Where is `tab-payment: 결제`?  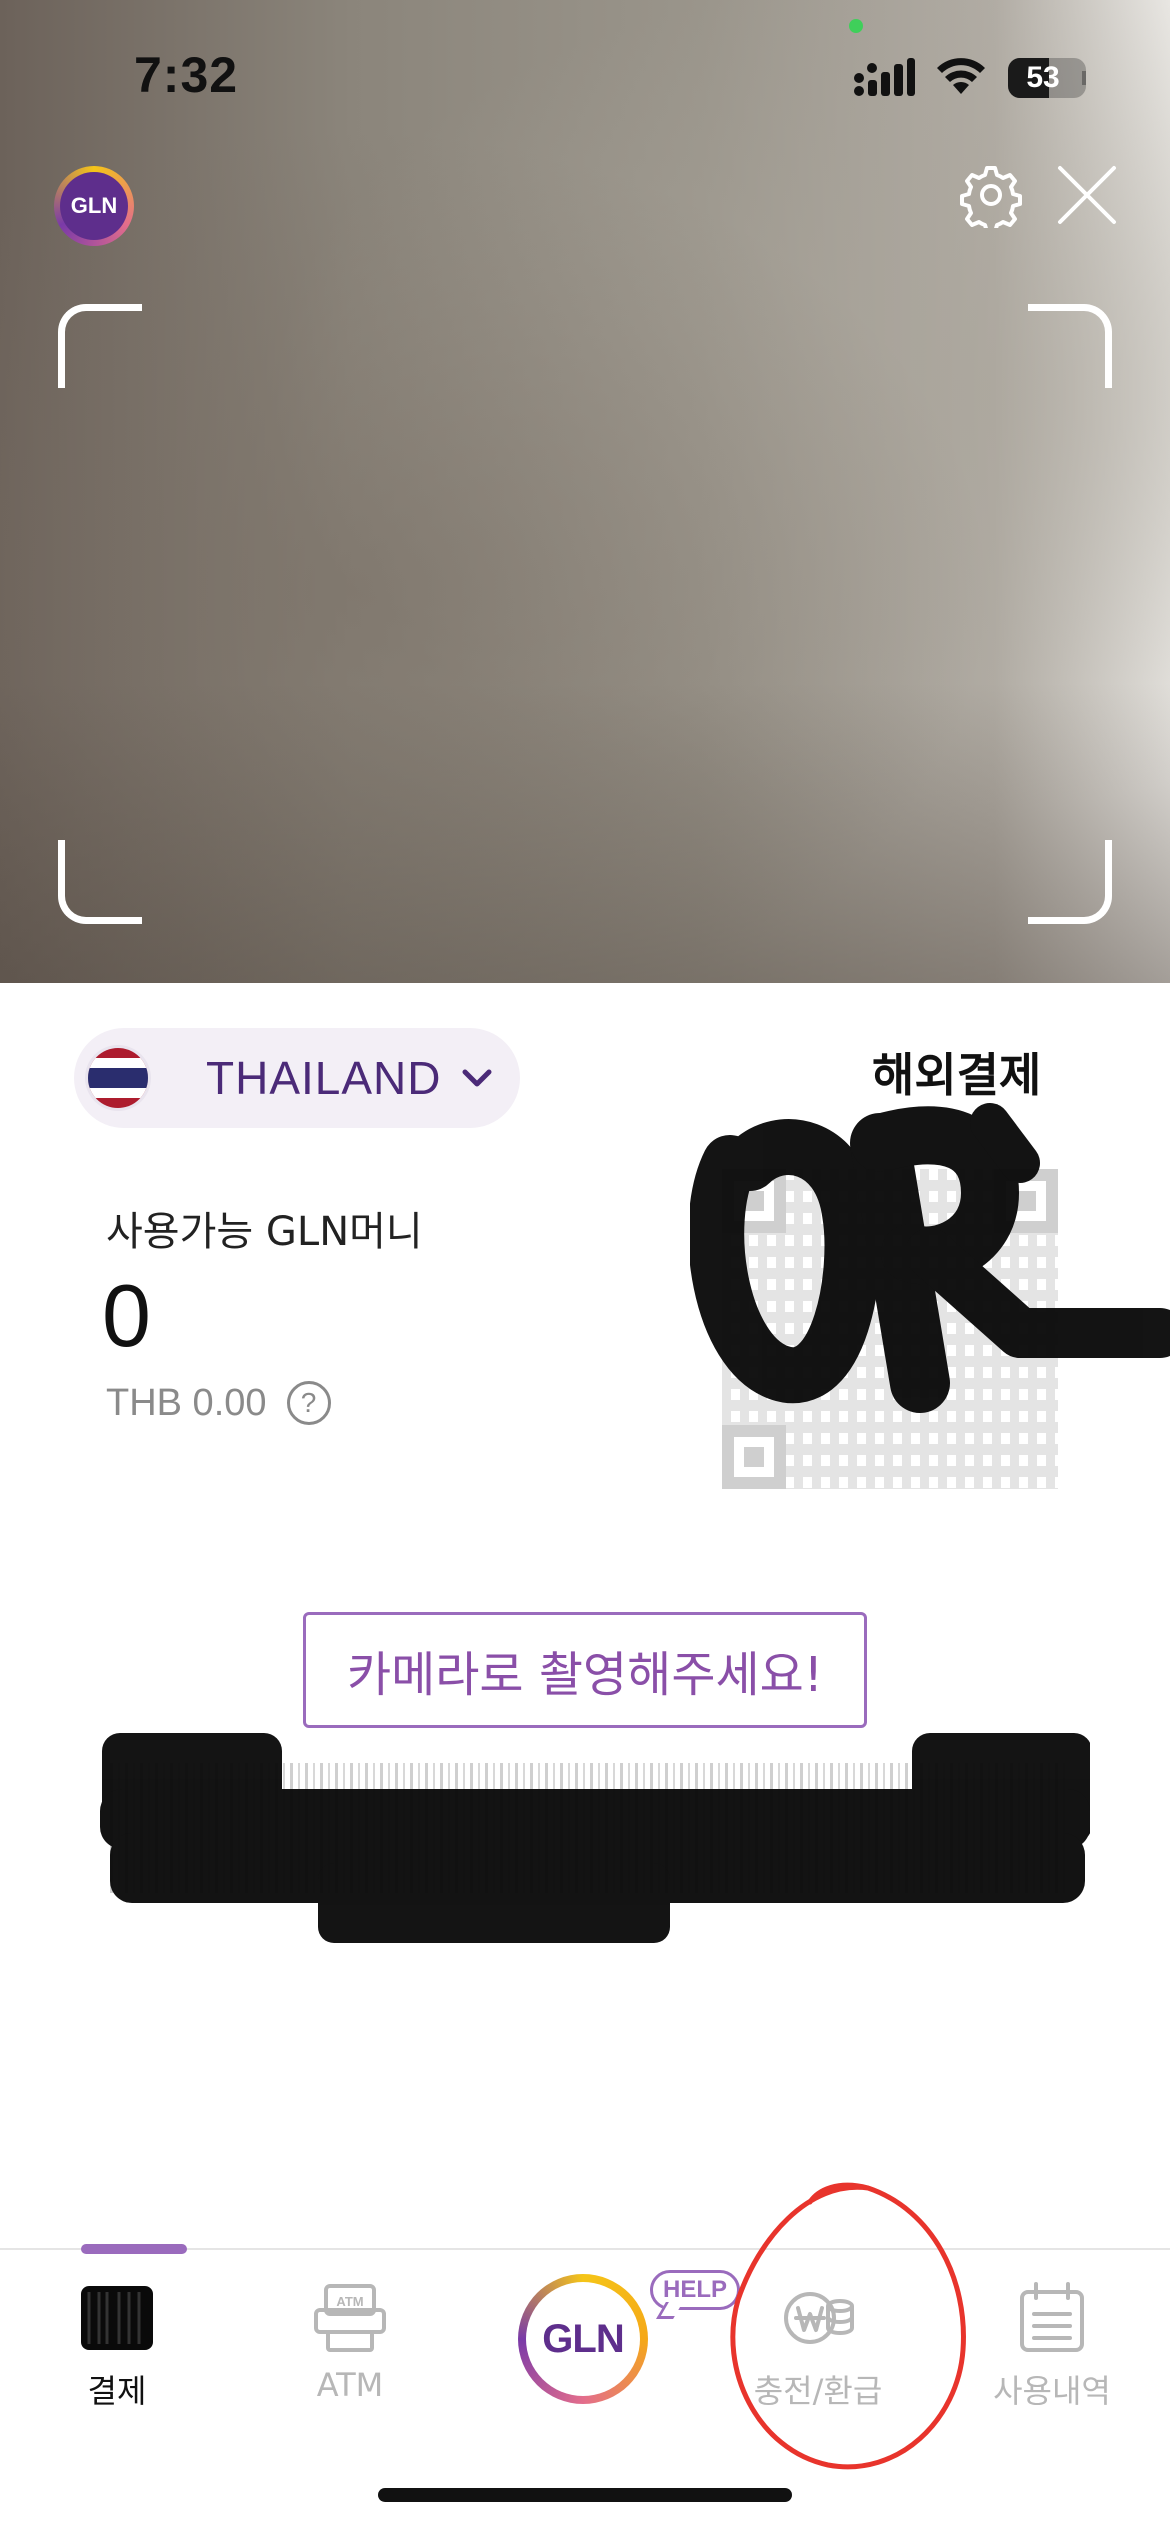 tab-payment: 결제 is located at coordinates (117, 2347).